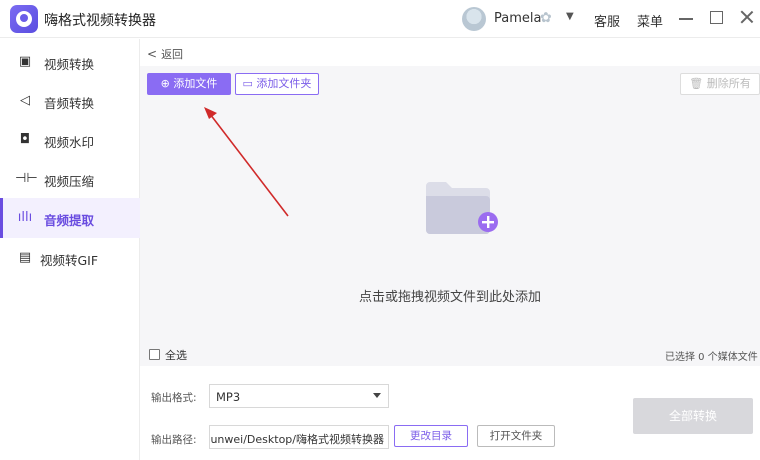  What do you see at coordinates (607, 20) in the screenshot?
I see `customer-service-button: 客服` at bounding box center [607, 20].